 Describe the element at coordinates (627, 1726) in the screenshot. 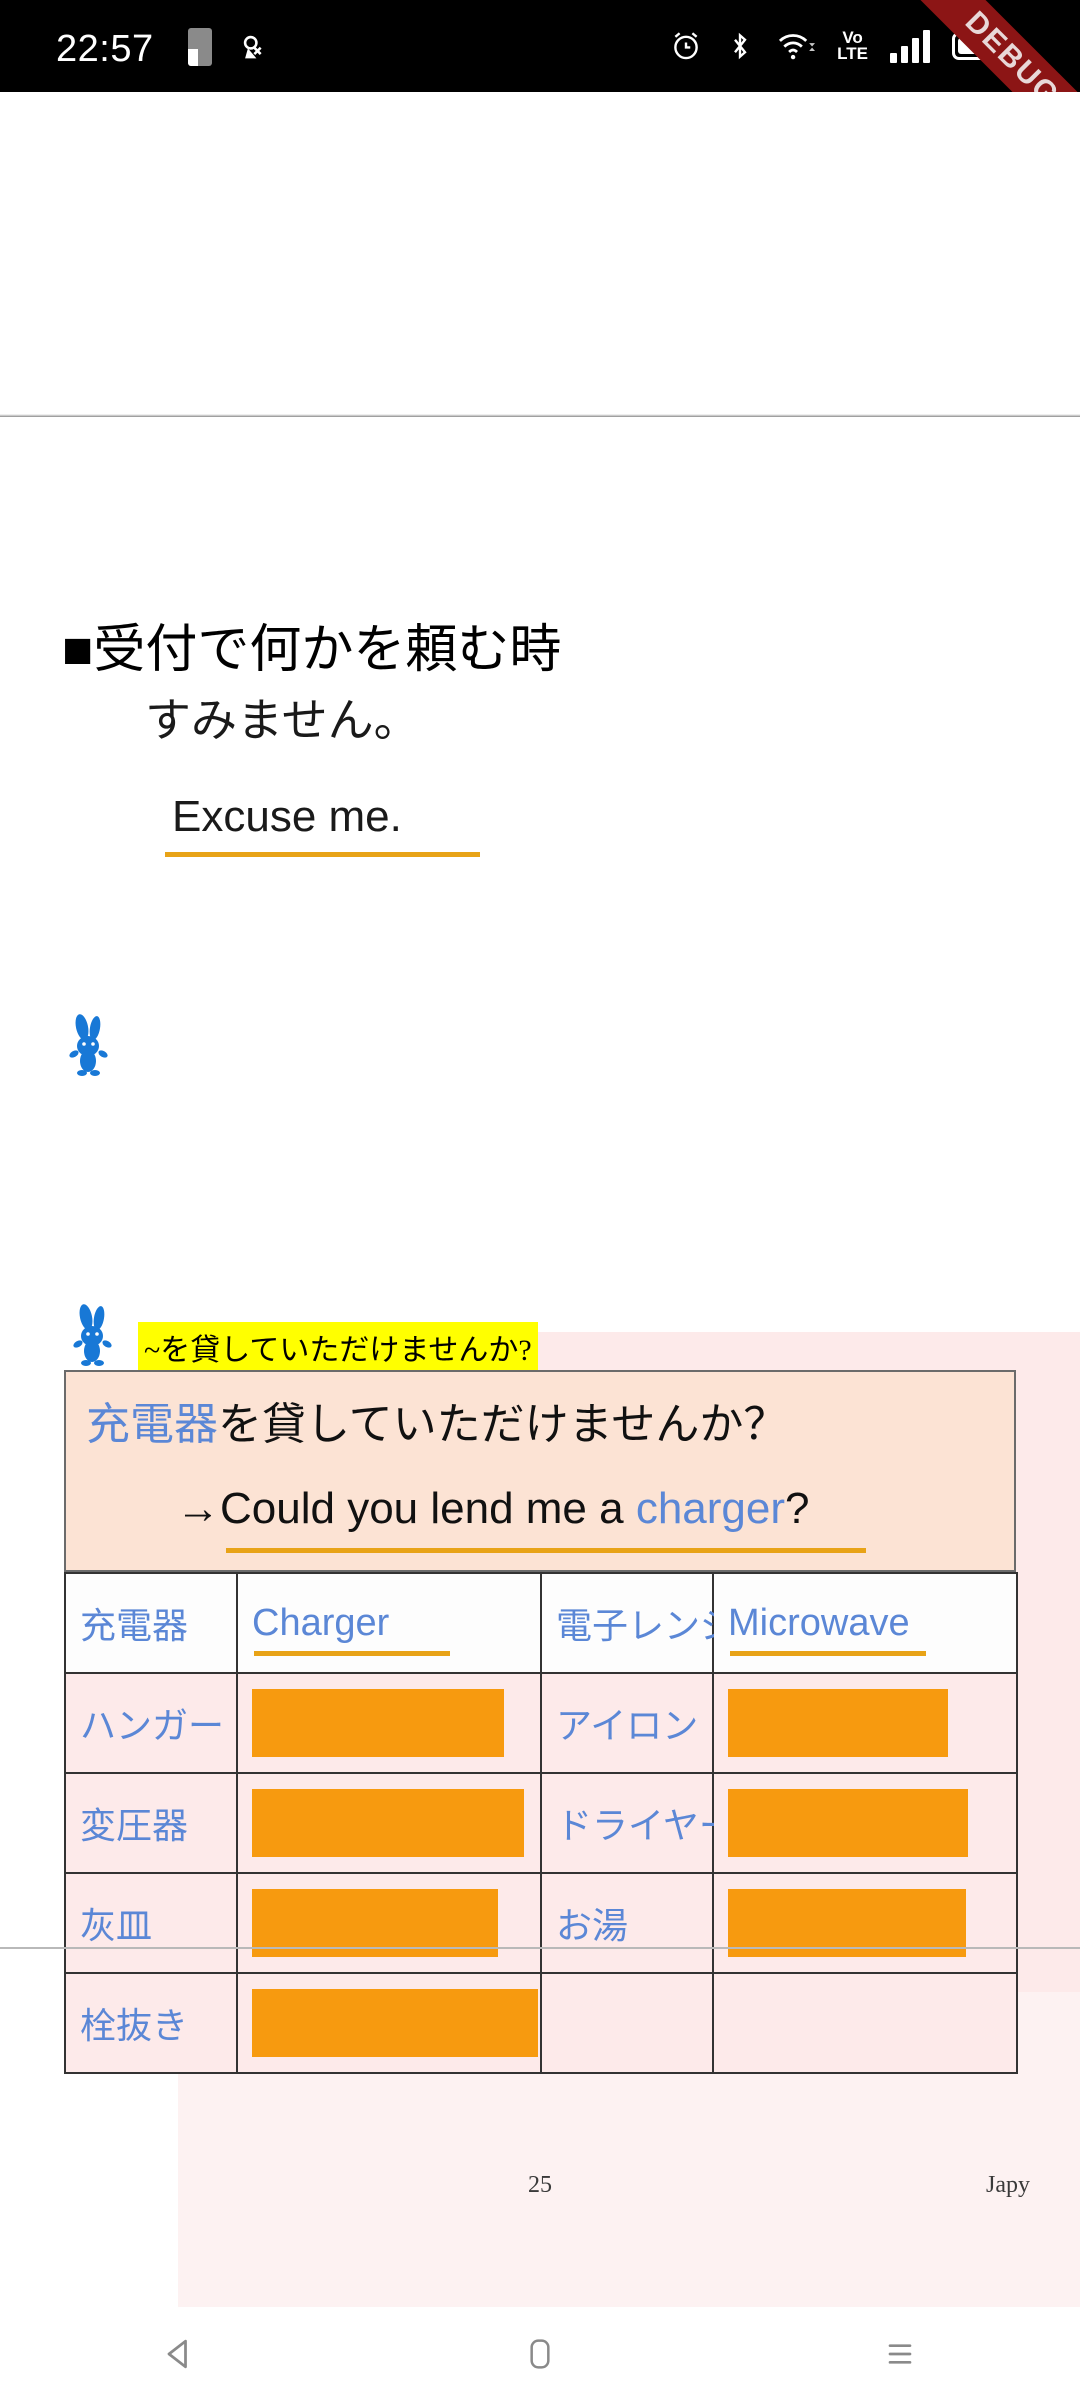

I see `vocab-jp-label: アイロン` at that location.